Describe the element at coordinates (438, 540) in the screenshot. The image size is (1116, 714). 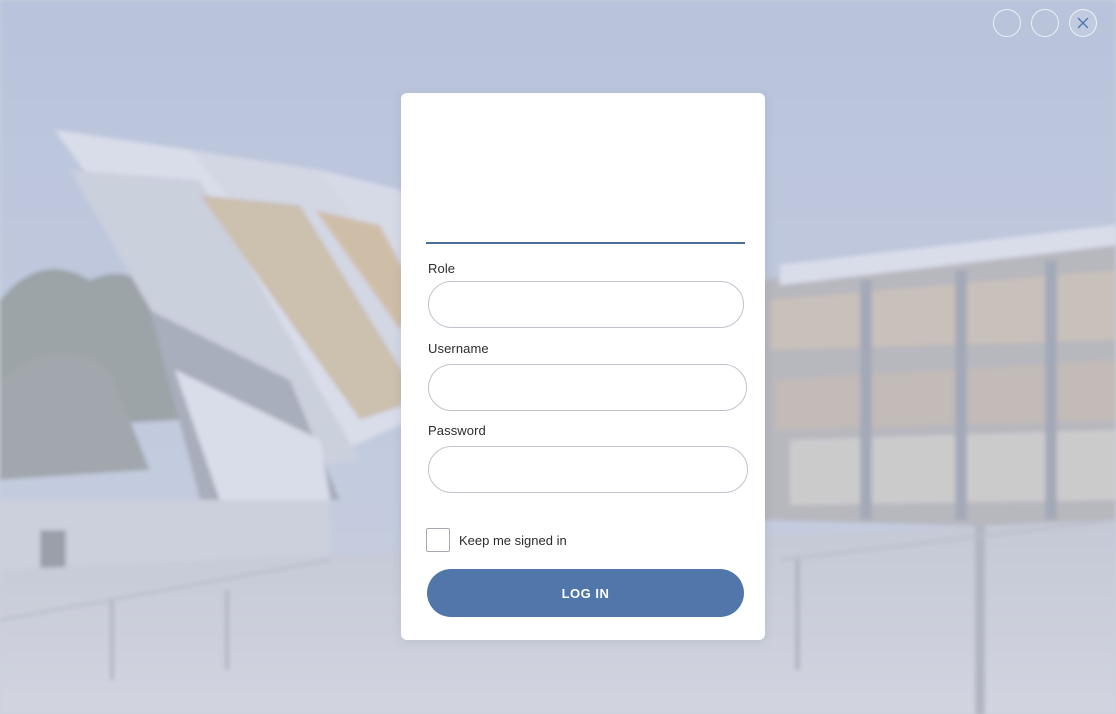
I see `keep-signed-in-checkbox` at that location.